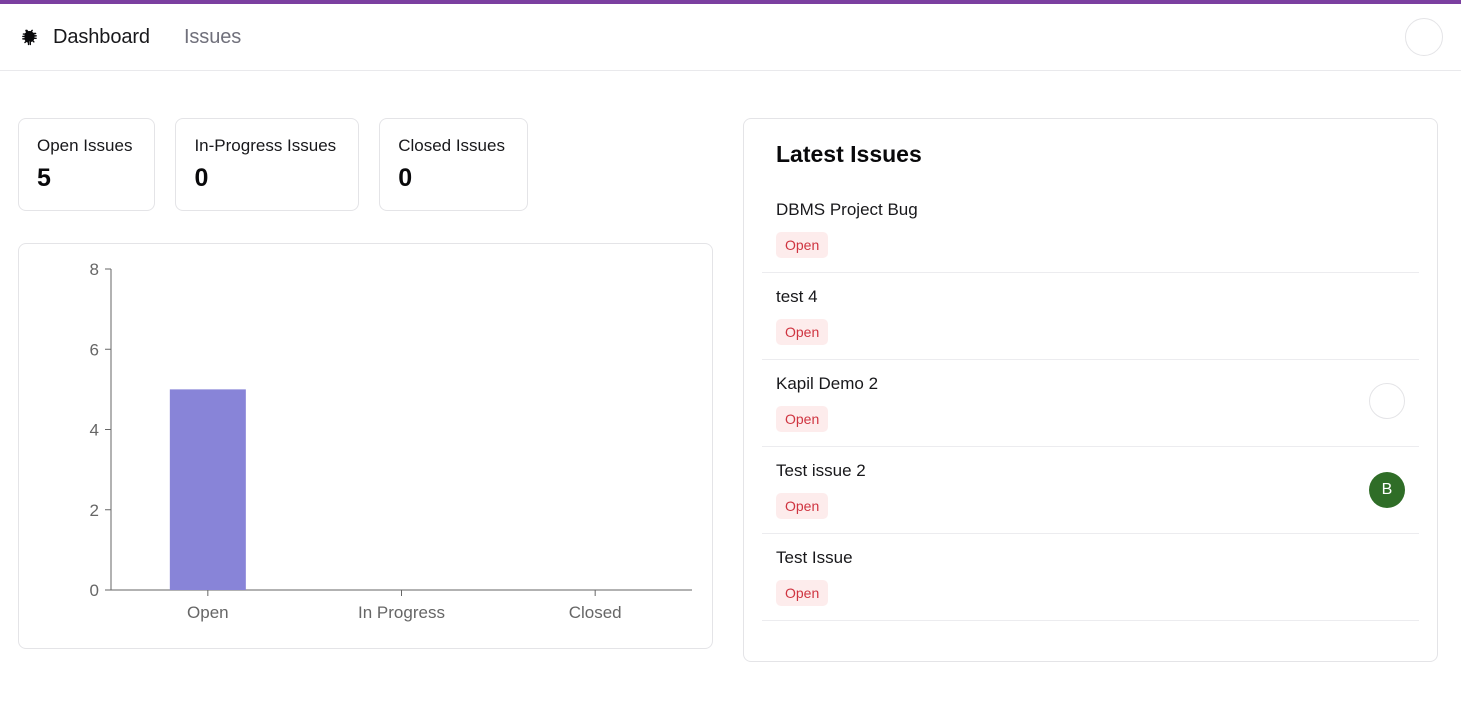 This screenshot has width=1461, height=718. What do you see at coordinates (1387, 490) in the screenshot?
I see `avatar: B` at bounding box center [1387, 490].